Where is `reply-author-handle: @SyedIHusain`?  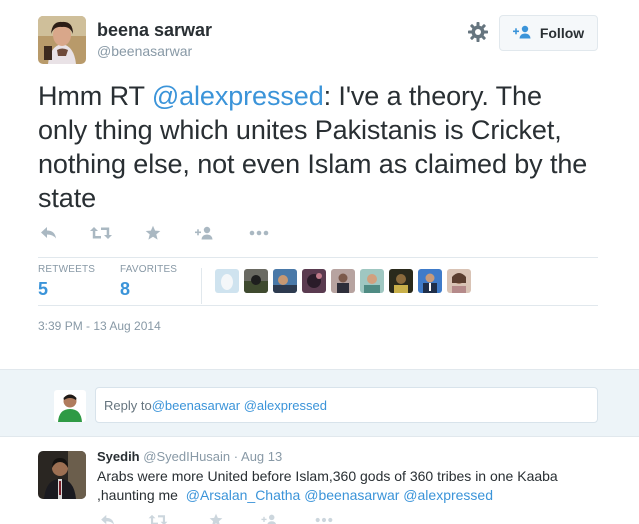 reply-author-handle: @SyedIHusain is located at coordinates (186, 456).